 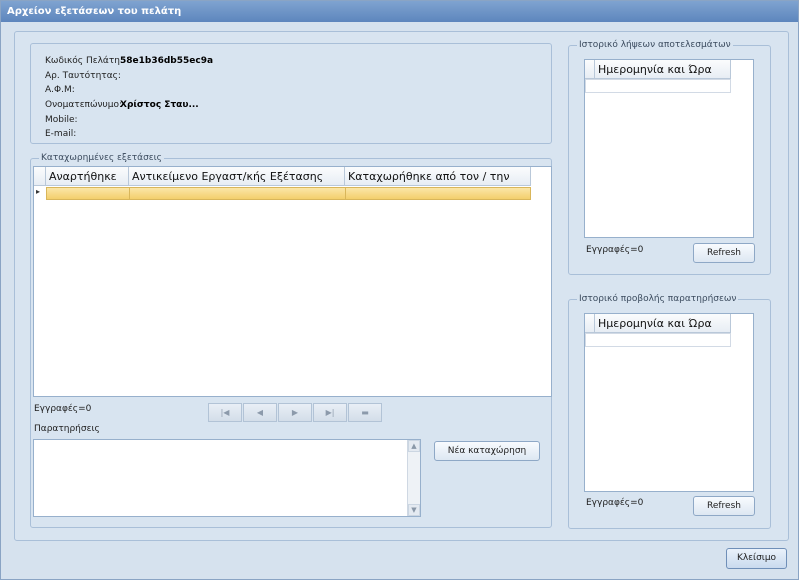 I want to click on record-navigator: |◀ ◀ ▶ ▶| ▬, so click(x=296, y=412).